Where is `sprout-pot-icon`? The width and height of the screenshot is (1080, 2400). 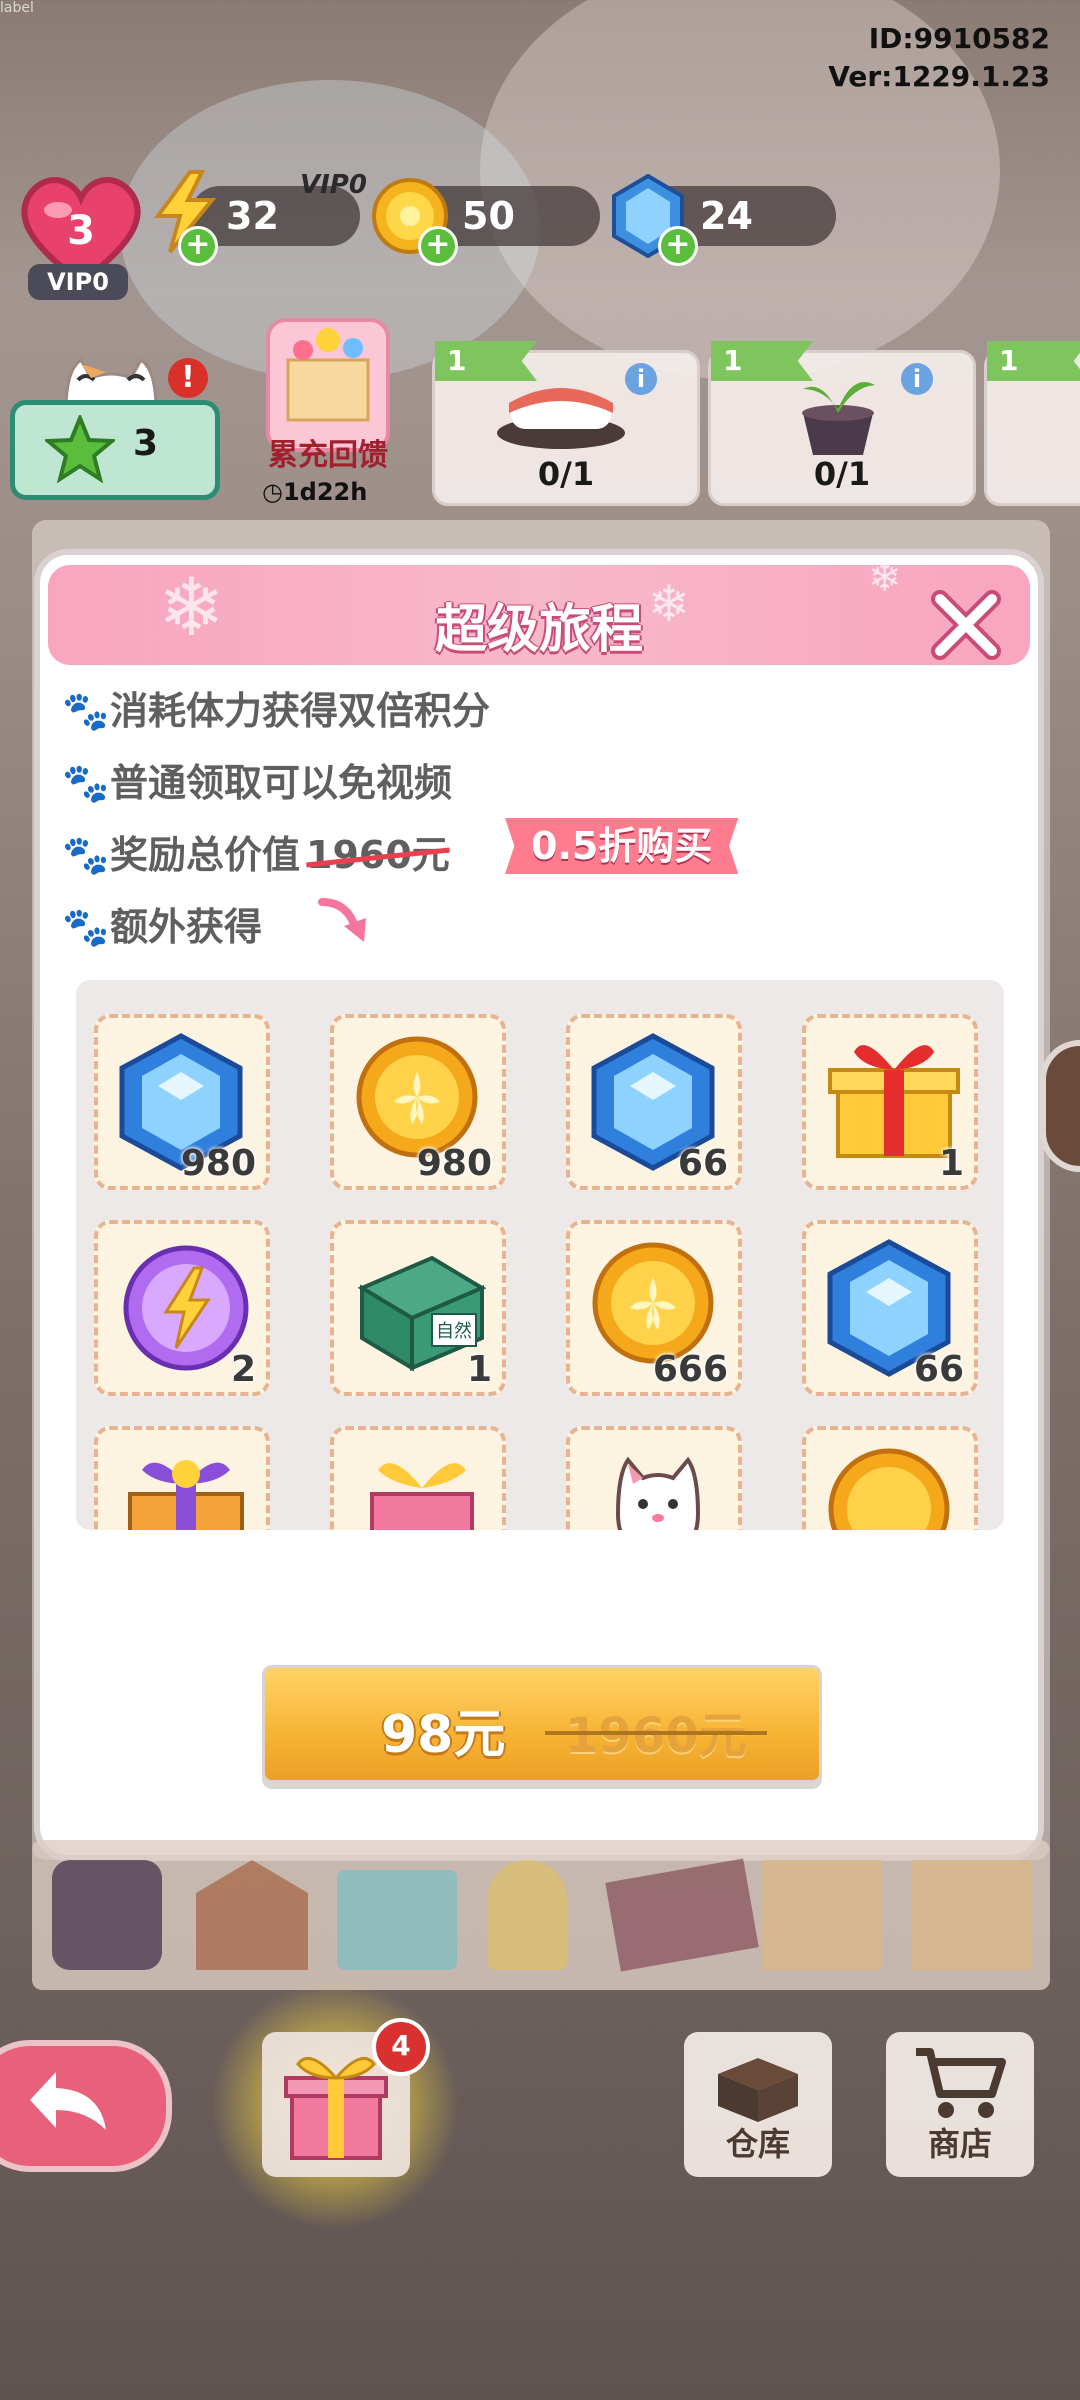
sprout-pot-icon is located at coordinates (838, 418).